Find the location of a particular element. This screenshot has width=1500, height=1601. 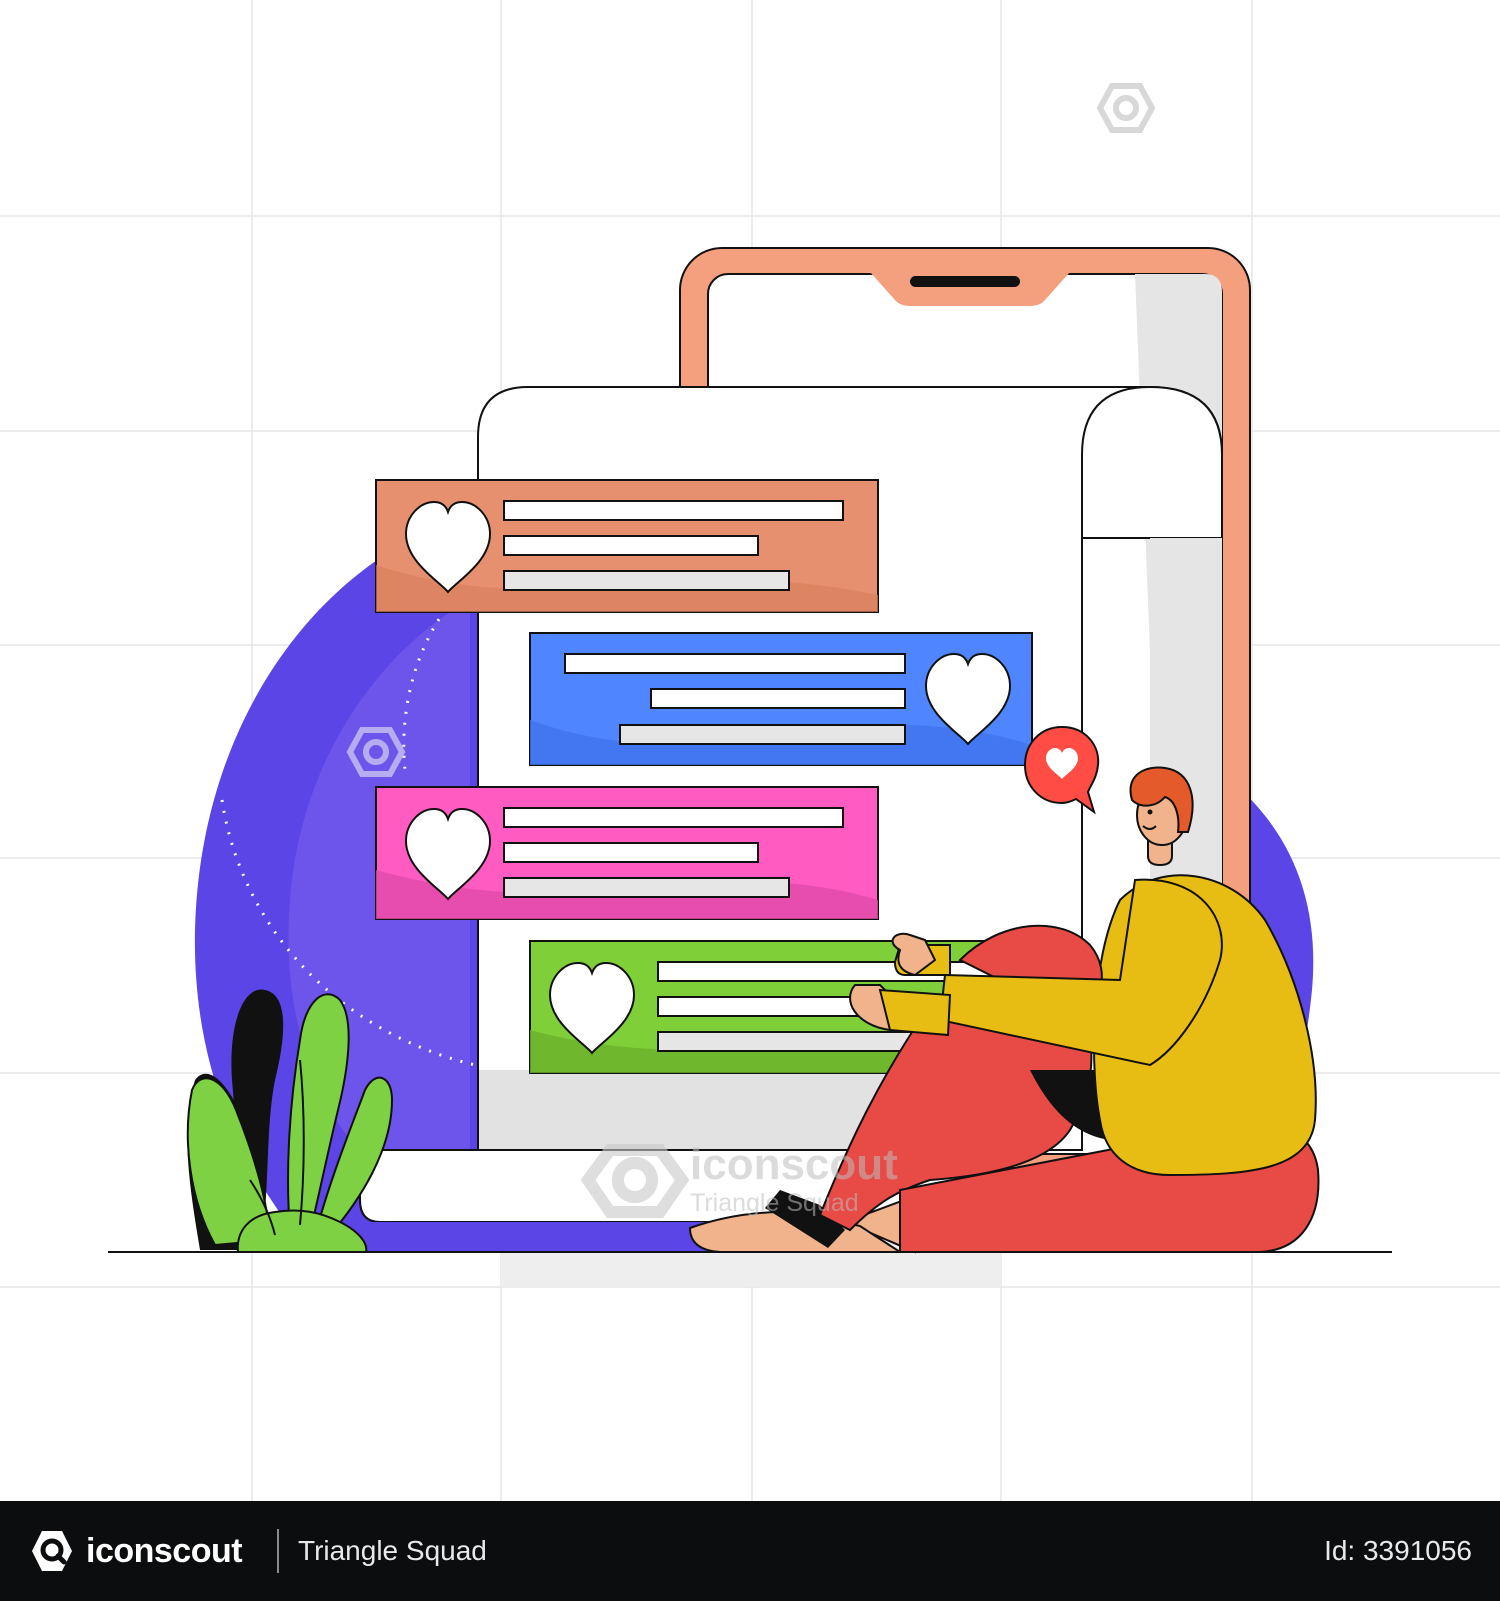

watermark-logo-icon is located at coordinates (1126, 108).